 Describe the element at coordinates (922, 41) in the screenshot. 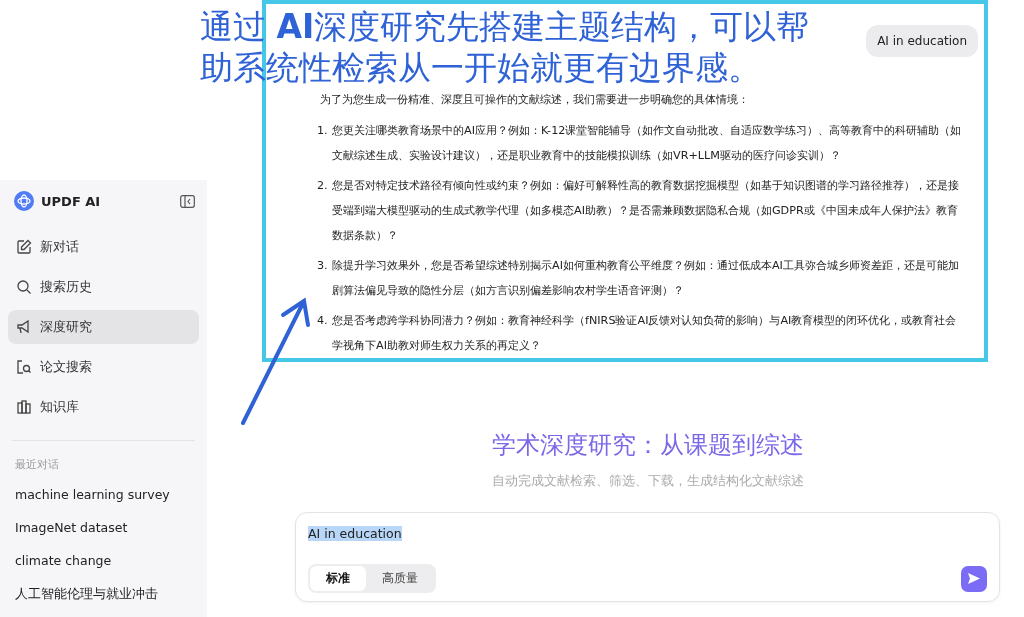

I see `user-message: AI in education` at that location.